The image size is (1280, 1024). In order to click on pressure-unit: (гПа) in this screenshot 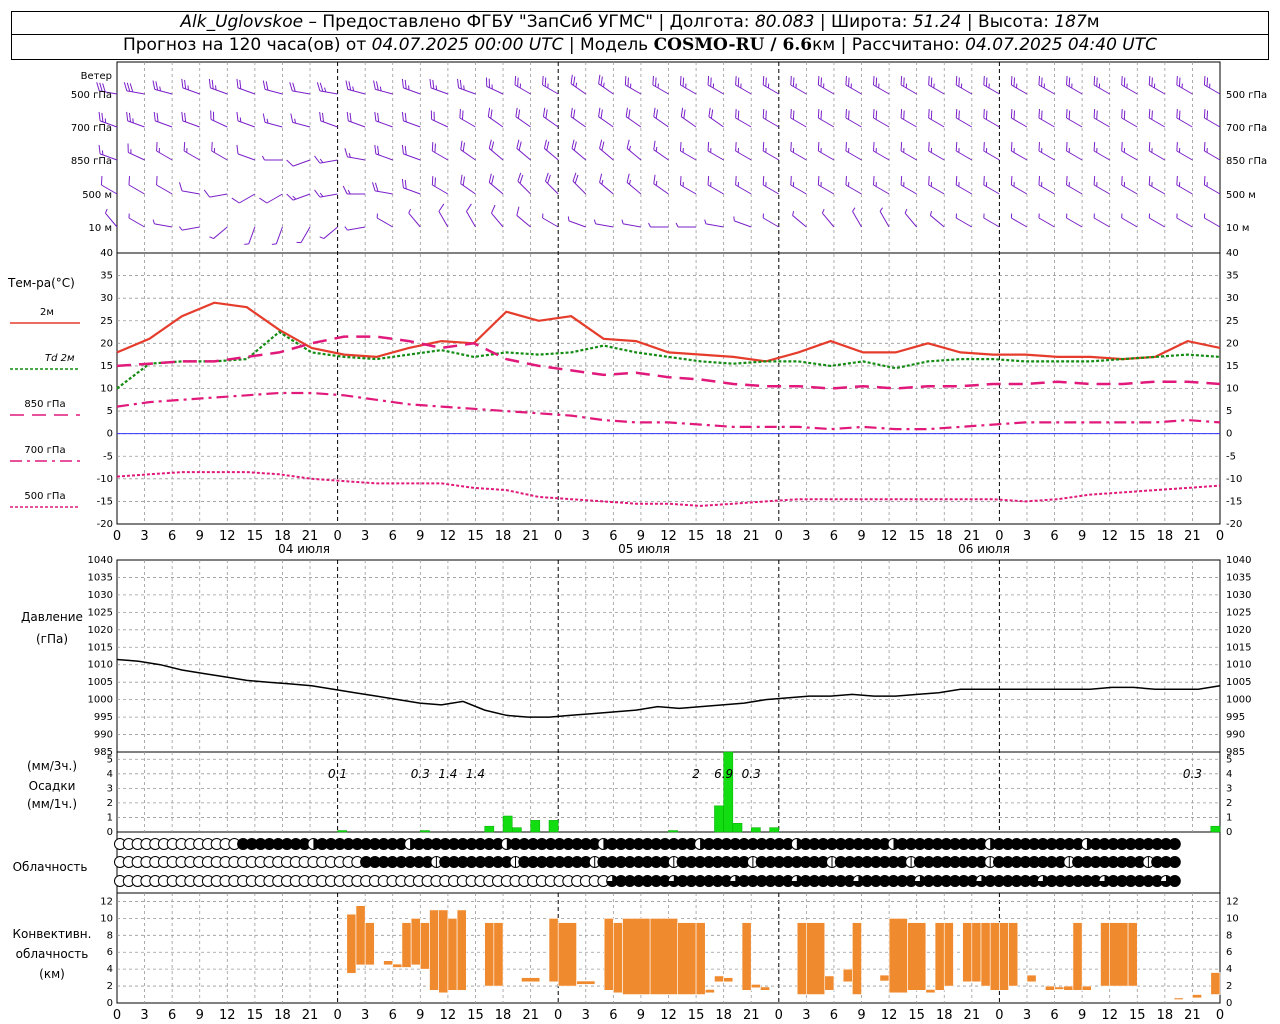, I will do `click(52, 639)`.